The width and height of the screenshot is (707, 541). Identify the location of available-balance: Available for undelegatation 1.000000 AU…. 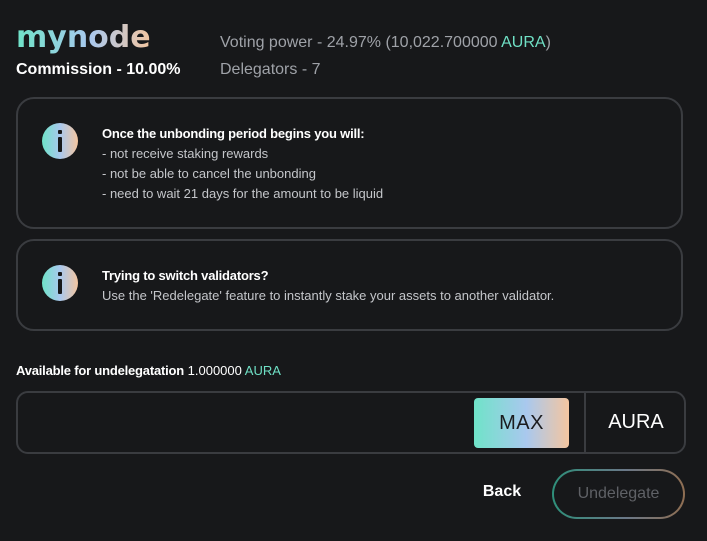
(148, 371).